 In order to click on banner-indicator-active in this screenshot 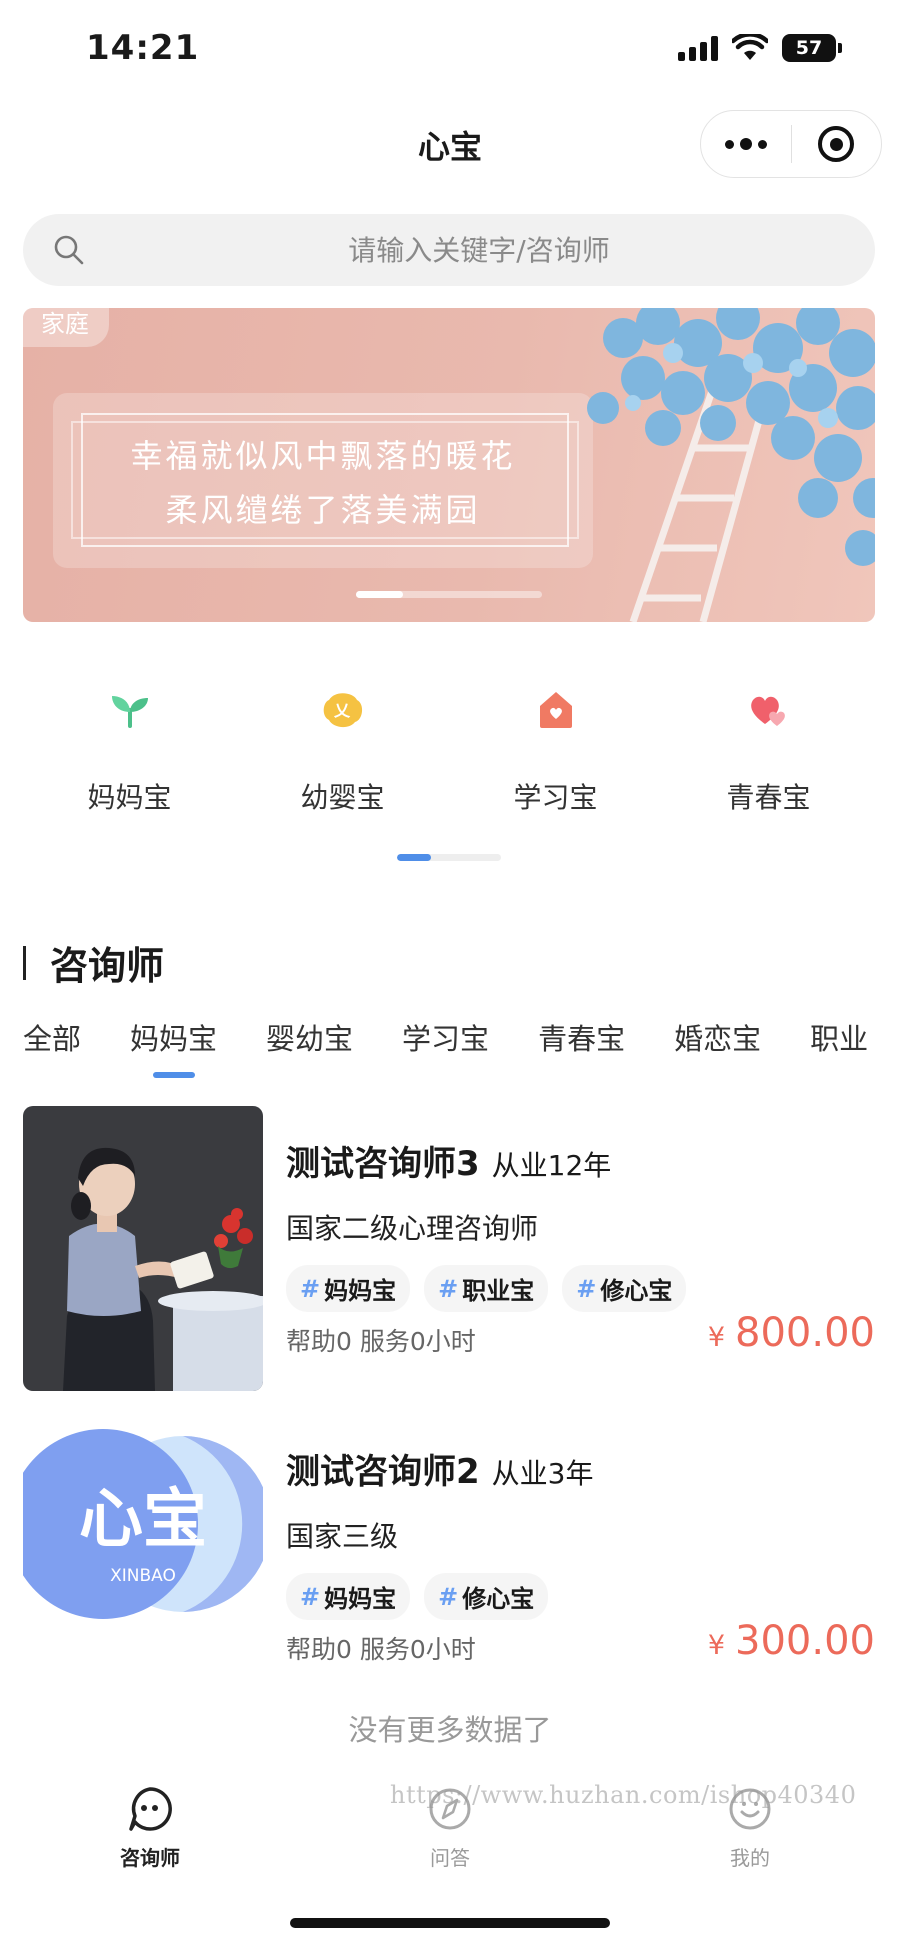, I will do `click(379, 594)`.